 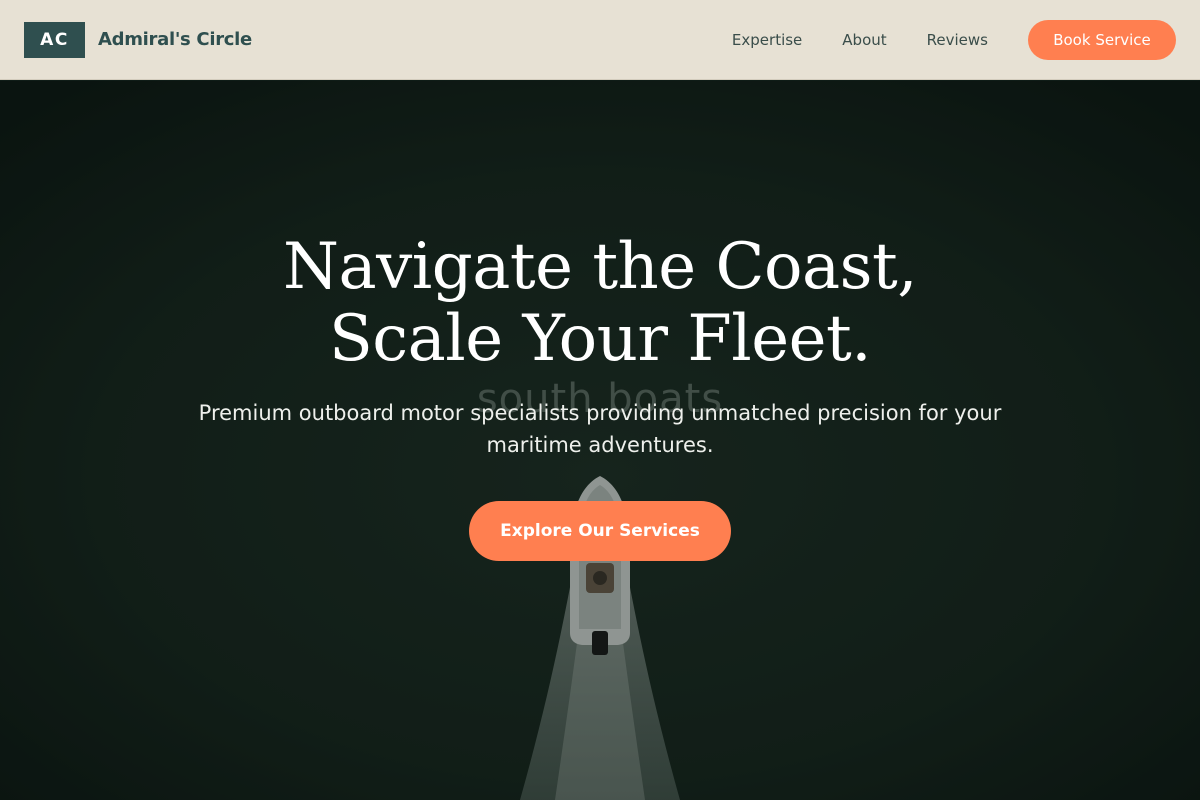 I want to click on brand-name: Admiral's Circle, so click(x=175, y=39).